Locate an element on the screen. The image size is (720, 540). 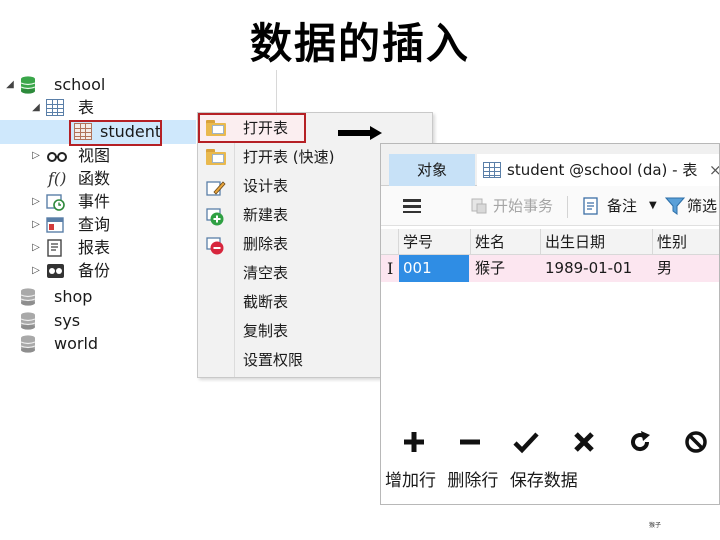
column-header-id: 学号 is located at coordinates (435, 242).